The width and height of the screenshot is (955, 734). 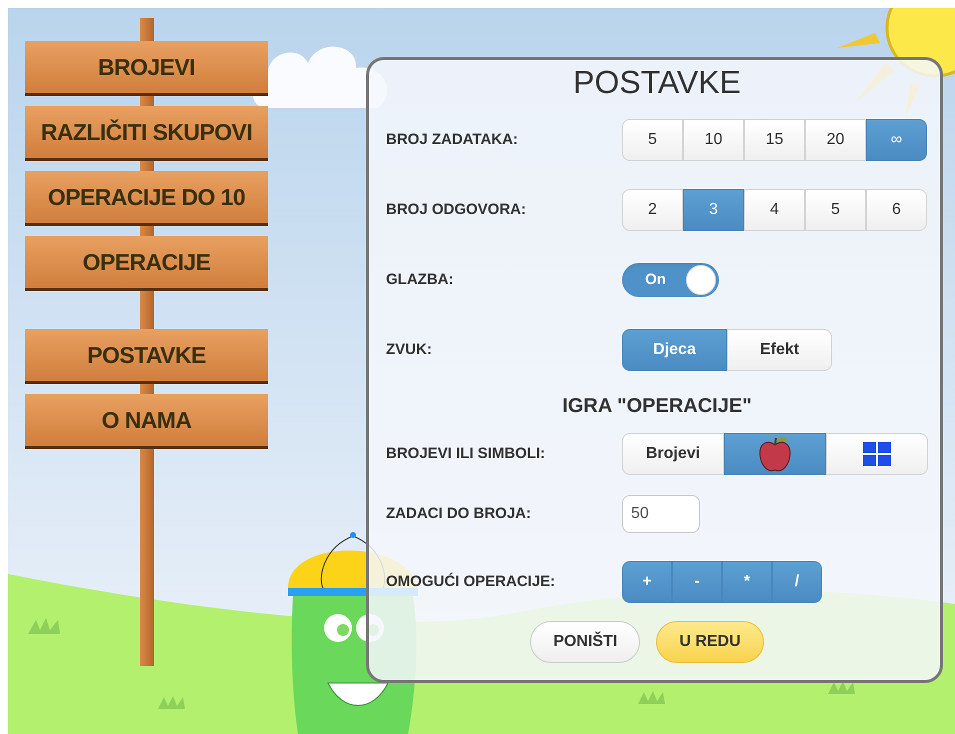 What do you see at coordinates (146, 198) in the screenshot?
I see `wooden-sign-button: OPERACIJE DO 10` at bounding box center [146, 198].